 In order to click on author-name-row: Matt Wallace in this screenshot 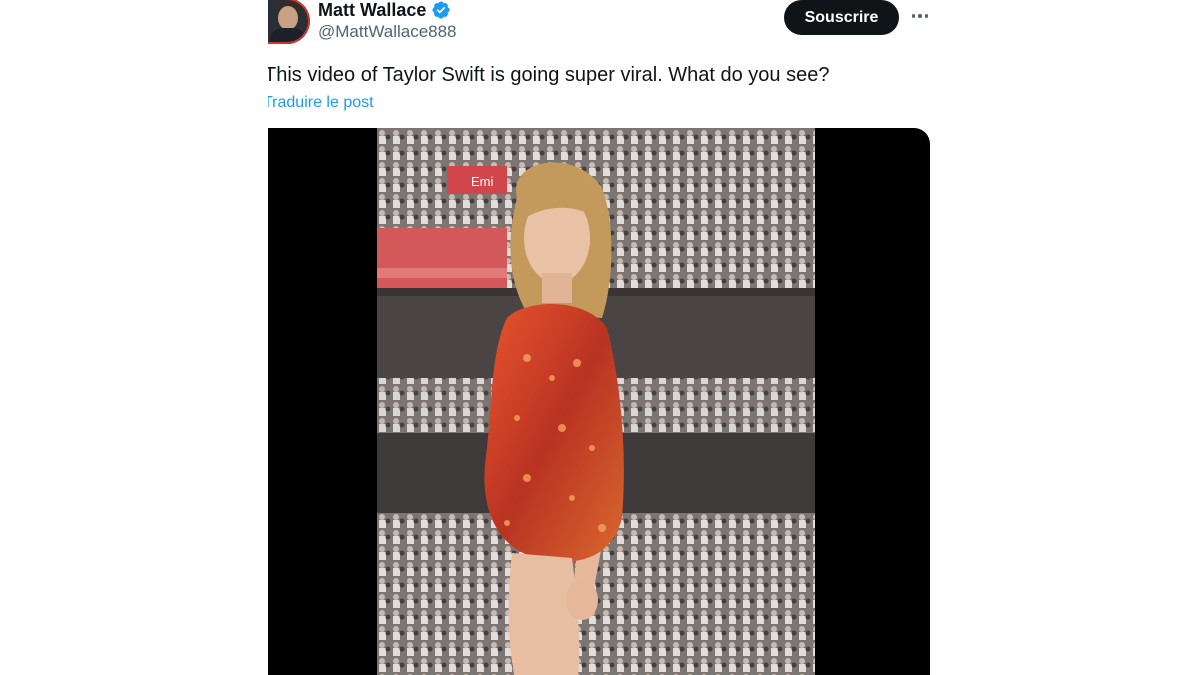, I will do `click(384, 11)`.